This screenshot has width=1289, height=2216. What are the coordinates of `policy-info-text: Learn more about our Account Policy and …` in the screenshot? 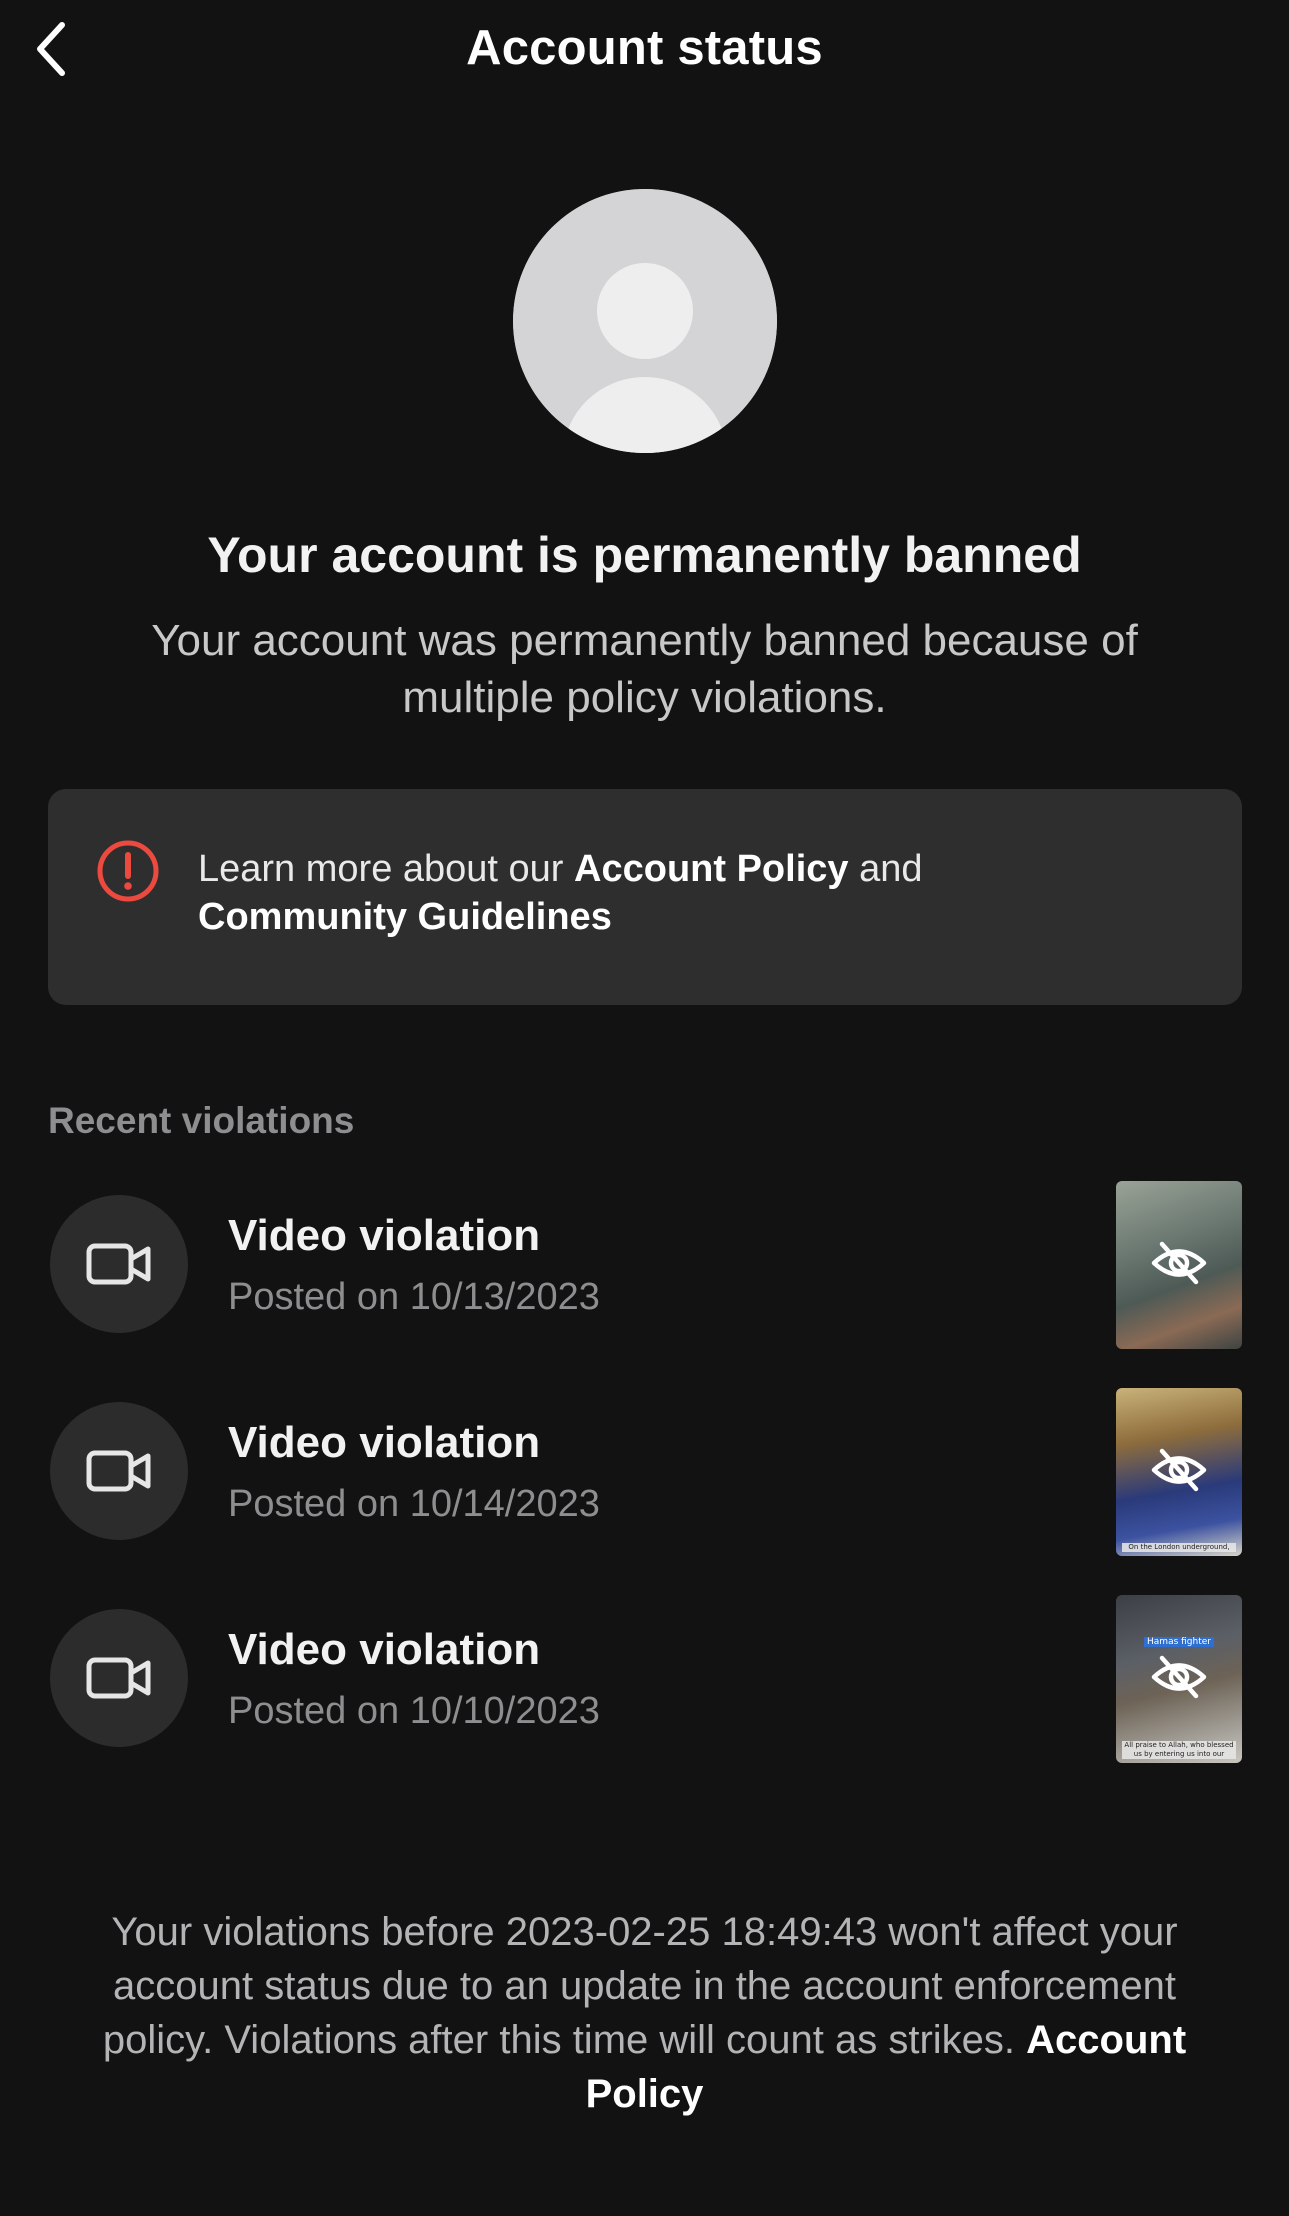 It's located at (700, 893).